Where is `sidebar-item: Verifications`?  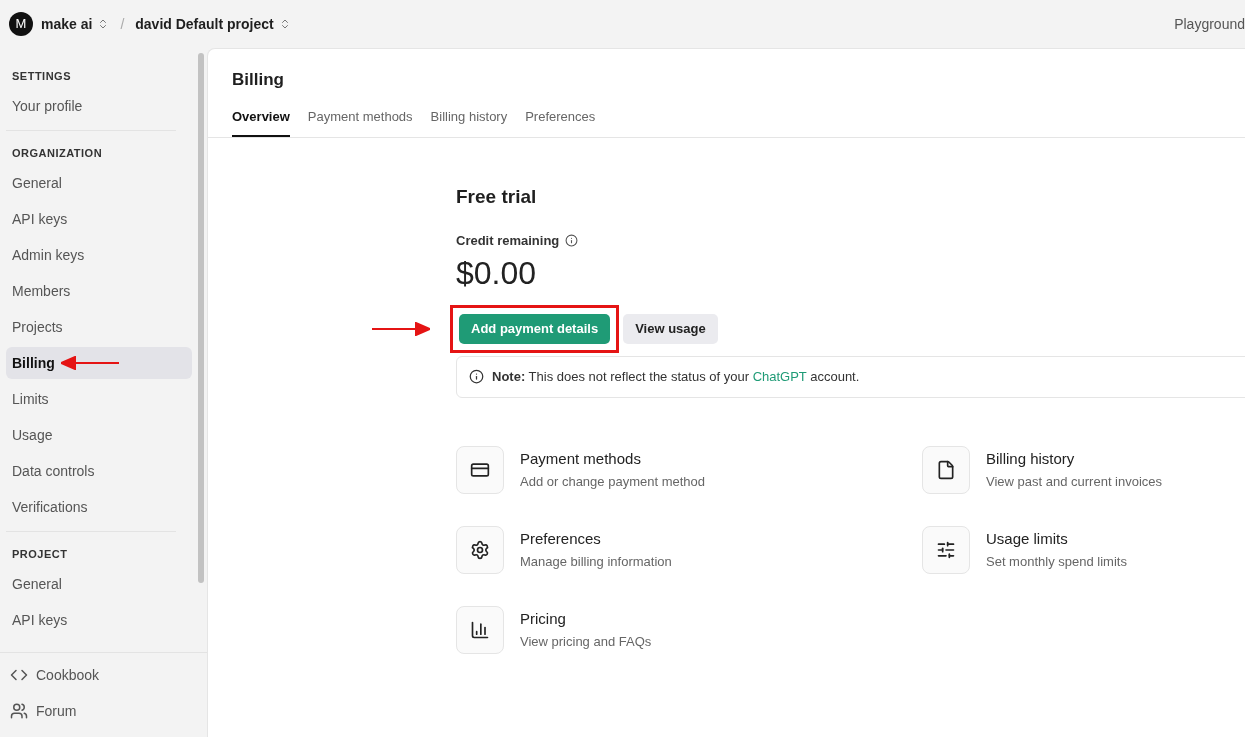 sidebar-item: Verifications is located at coordinates (99, 507).